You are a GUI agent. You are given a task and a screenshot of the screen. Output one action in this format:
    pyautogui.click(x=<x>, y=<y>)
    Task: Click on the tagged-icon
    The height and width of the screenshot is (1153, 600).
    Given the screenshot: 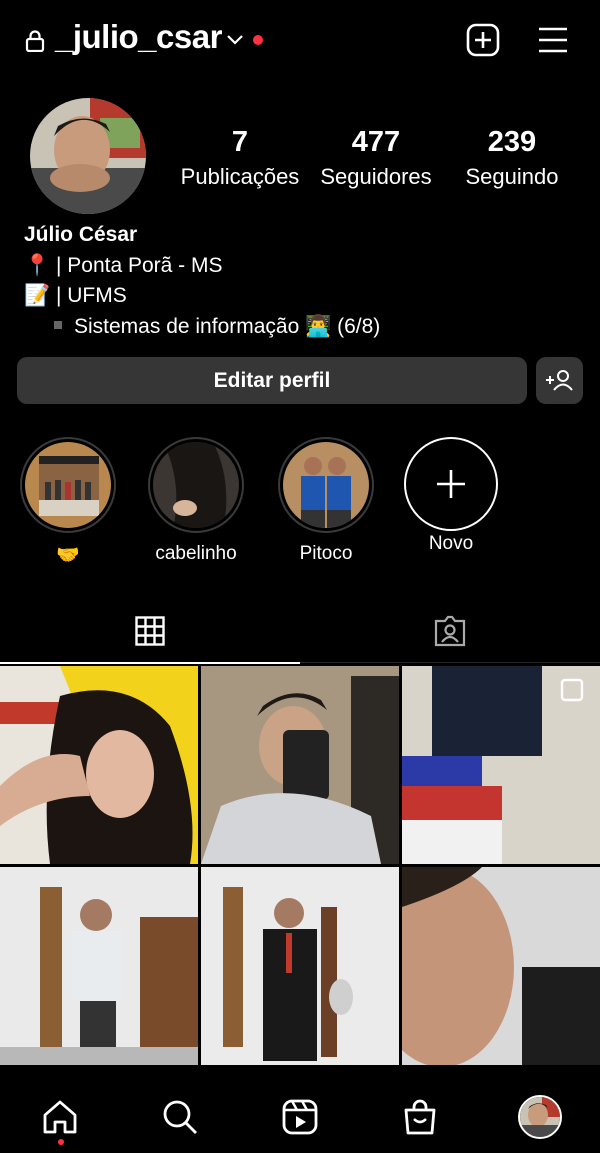 What is the action you would take?
    pyautogui.click(x=450, y=631)
    